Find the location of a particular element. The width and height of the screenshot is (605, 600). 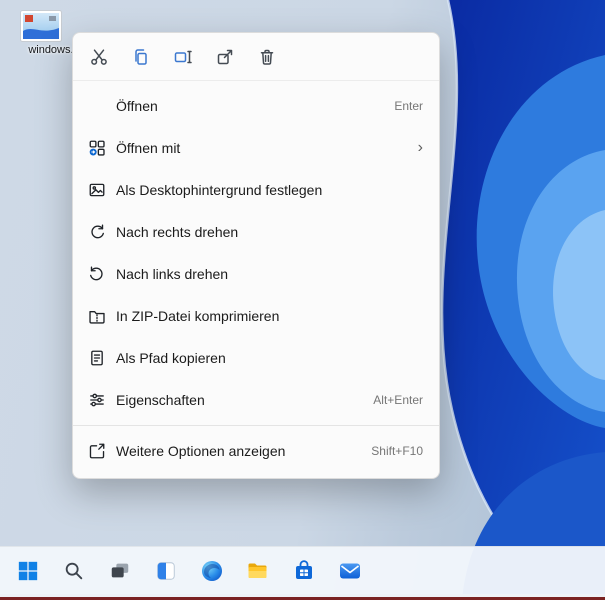

taskbar is located at coordinates (302, 570).